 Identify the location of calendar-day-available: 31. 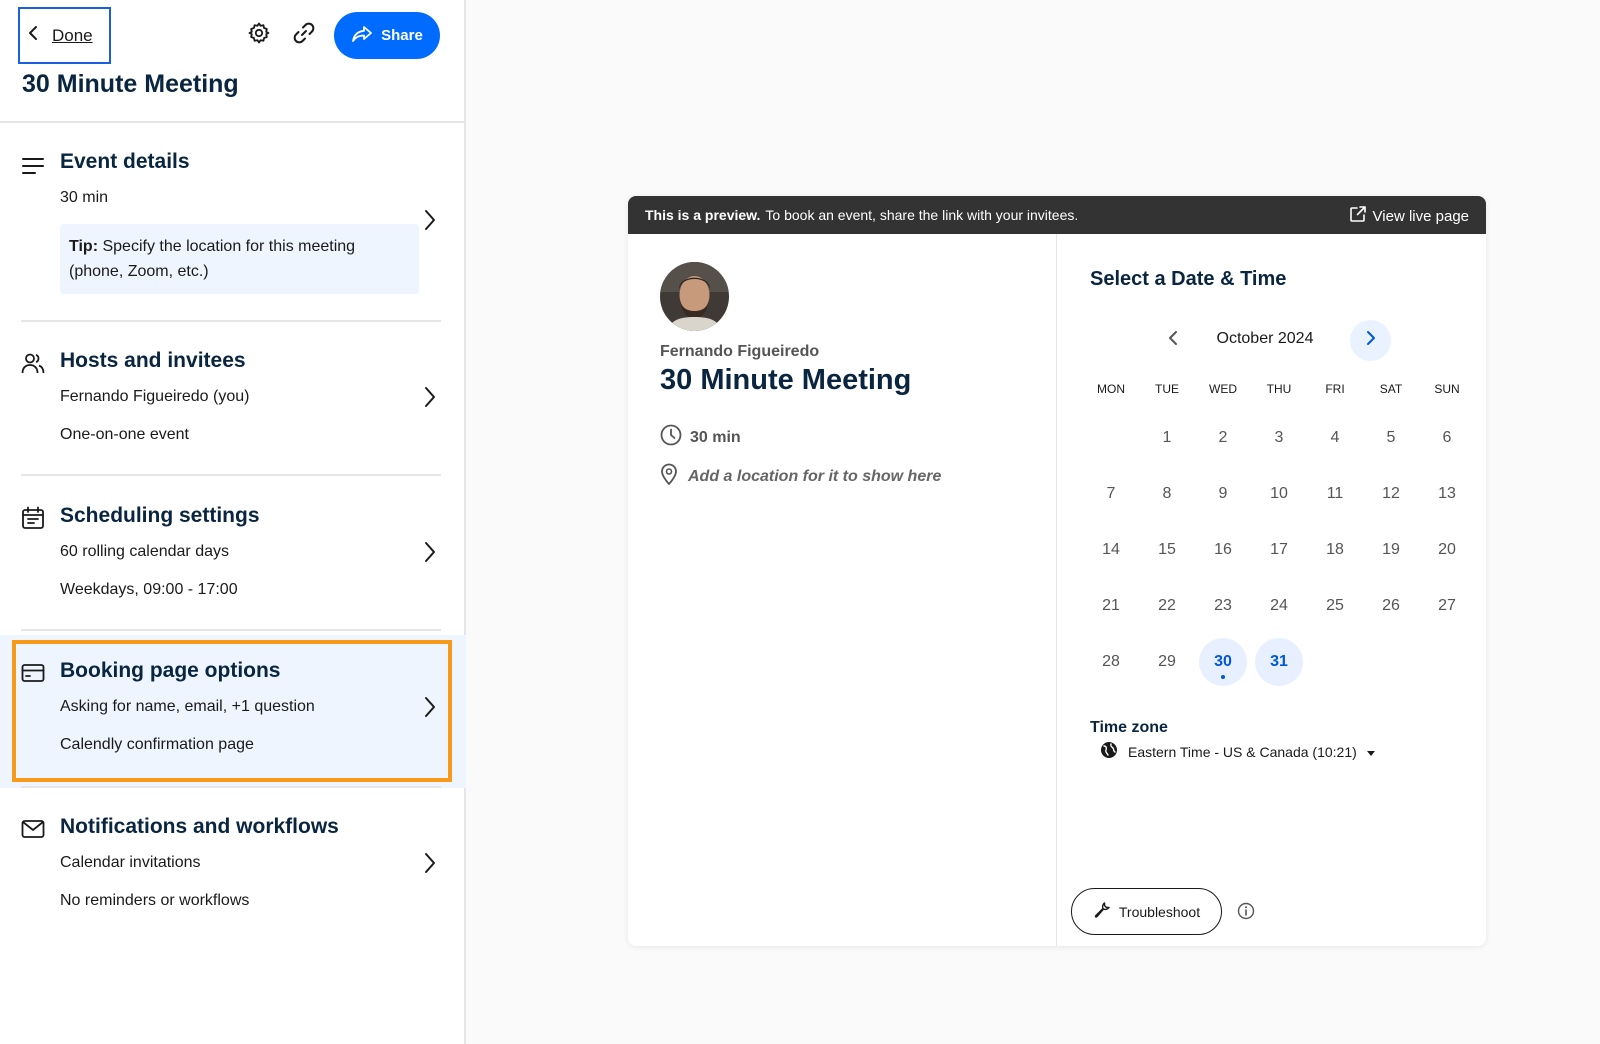
(1279, 662).